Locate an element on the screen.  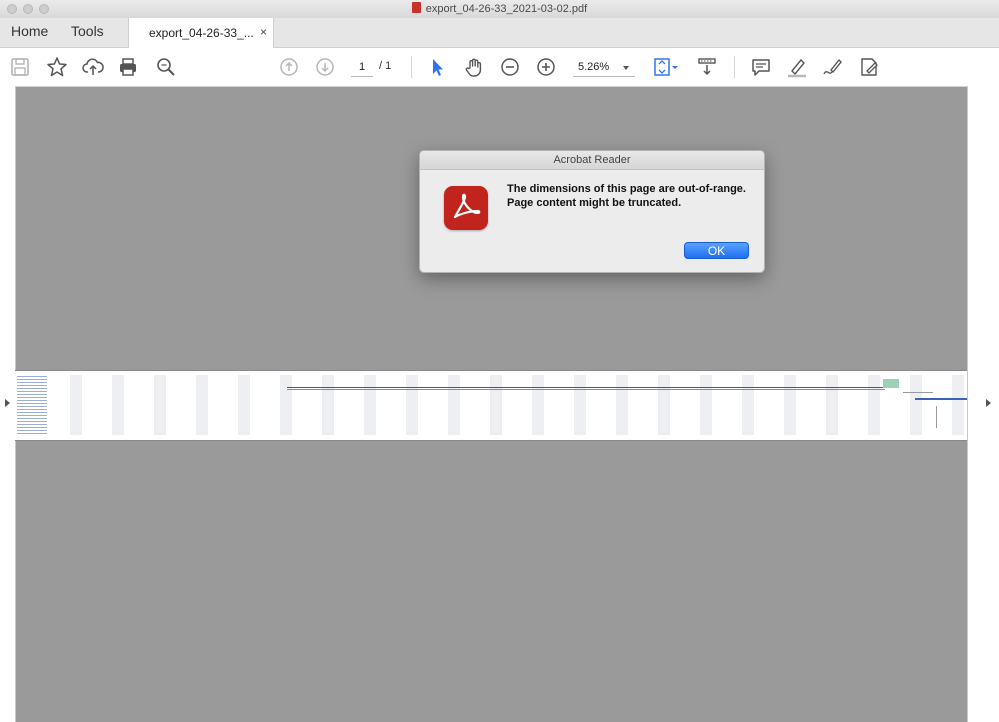
hand-tool-icon is located at coordinates (474, 67).